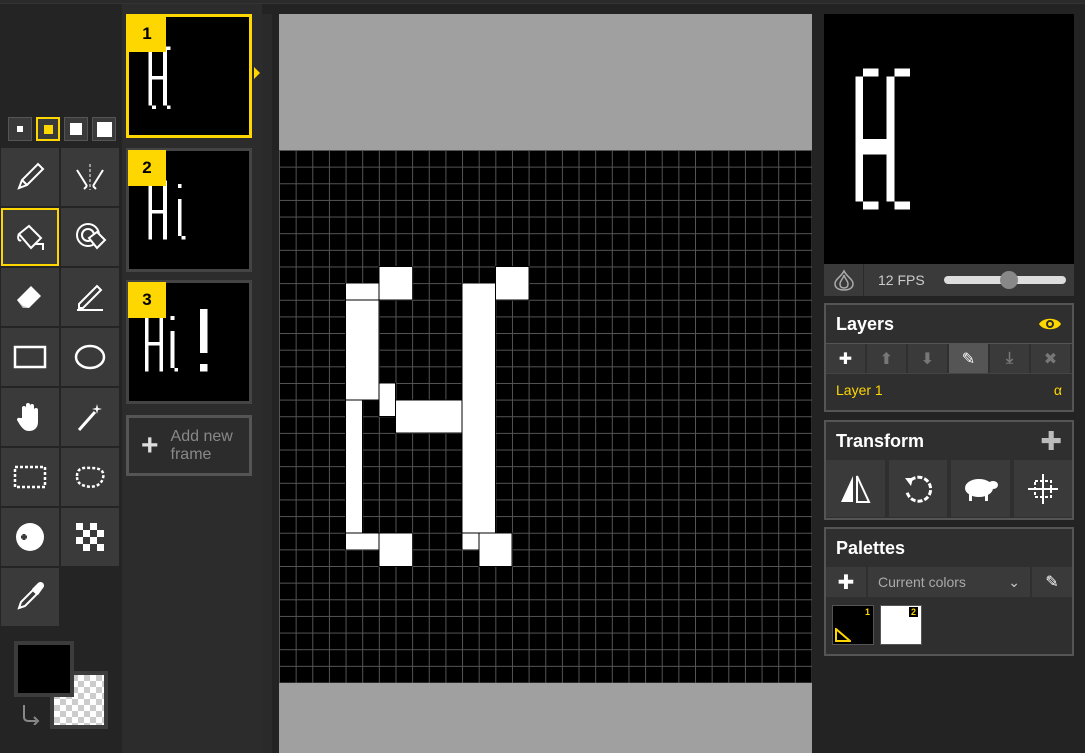 Image resolution: width=1085 pixels, height=753 pixels. I want to click on lasso-select-tool, so click(90, 477).